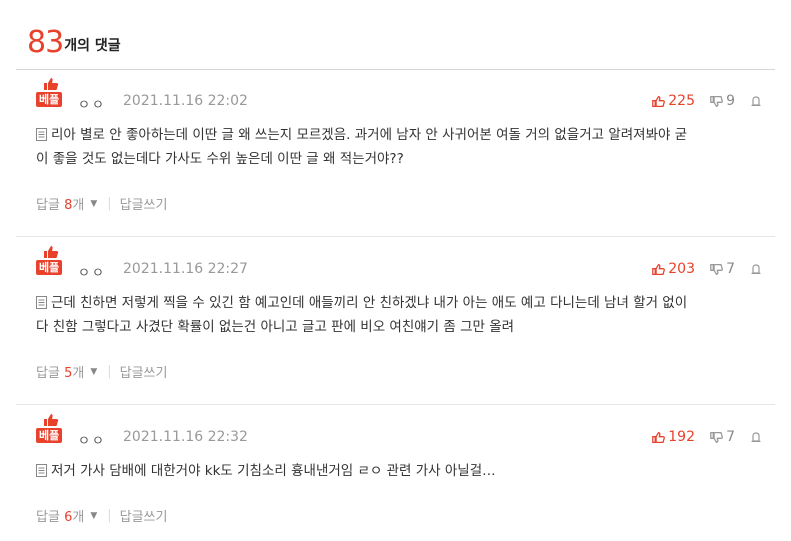 The height and width of the screenshot is (541, 791). What do you see at coordinates (681, 269) in the screenshot?
I see `upvote-count: 203` at bounding box center [681, 269].